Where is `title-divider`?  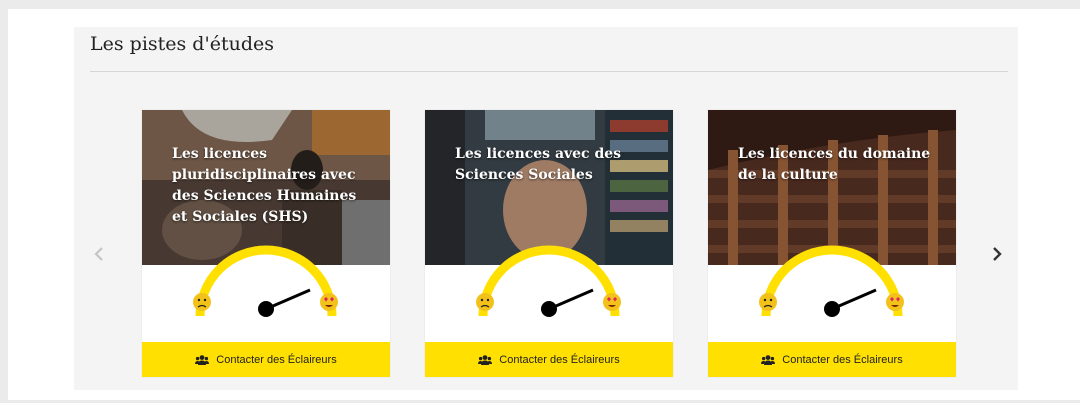
title-divider is located at coordinates (549, 71).